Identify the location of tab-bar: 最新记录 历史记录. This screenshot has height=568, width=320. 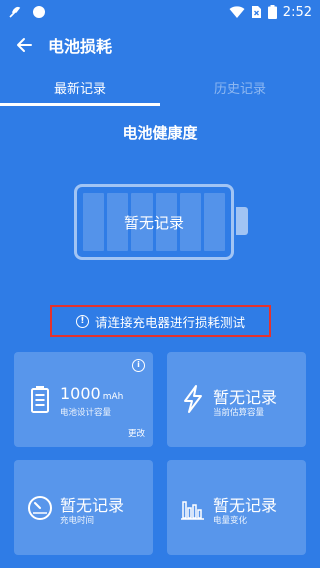
(160, 87).